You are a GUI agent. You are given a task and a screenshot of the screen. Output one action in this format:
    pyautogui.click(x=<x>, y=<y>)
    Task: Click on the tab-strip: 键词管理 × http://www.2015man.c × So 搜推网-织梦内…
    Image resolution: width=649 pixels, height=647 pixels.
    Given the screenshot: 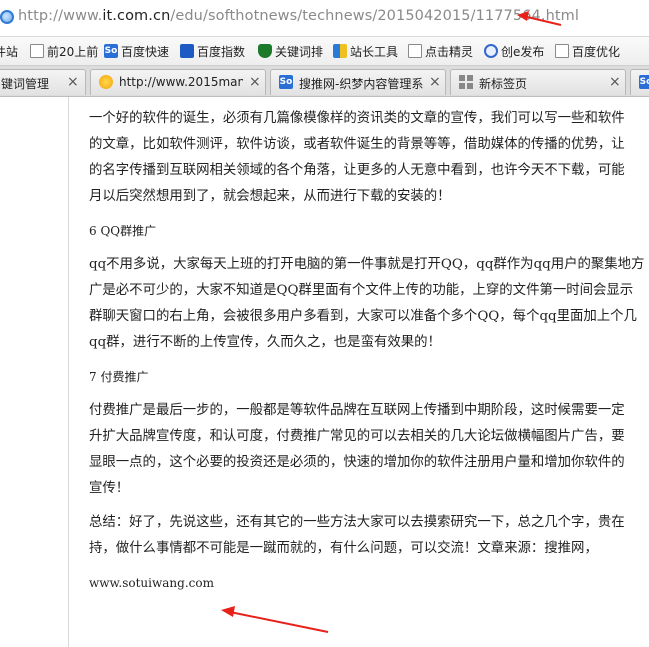 What is the action you would take?
    pyautogui.click(x=324, y=81)
    